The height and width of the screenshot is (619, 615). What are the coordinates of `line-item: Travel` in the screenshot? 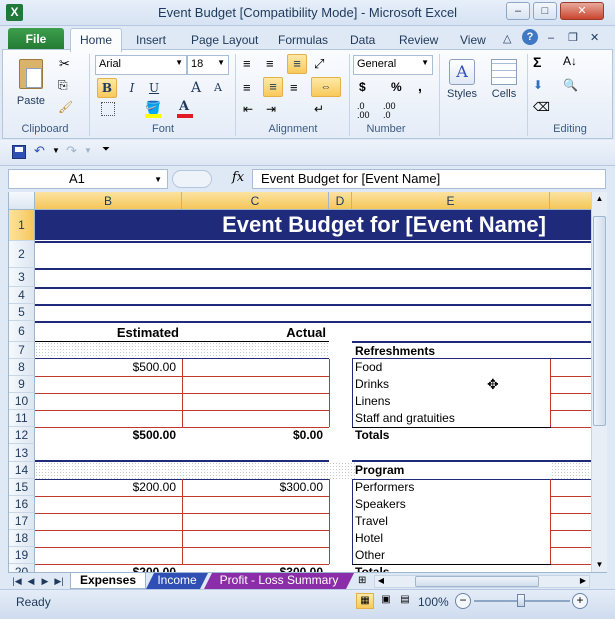 It's located at (452, 521).